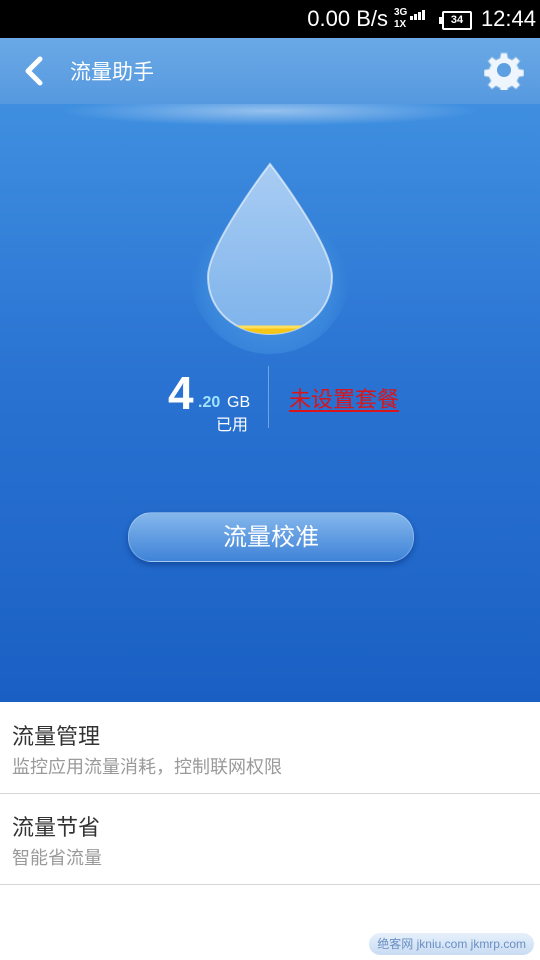 This screenshot has height=960, width=540. I want to click on back-chevron-icon, so click(35, 71).